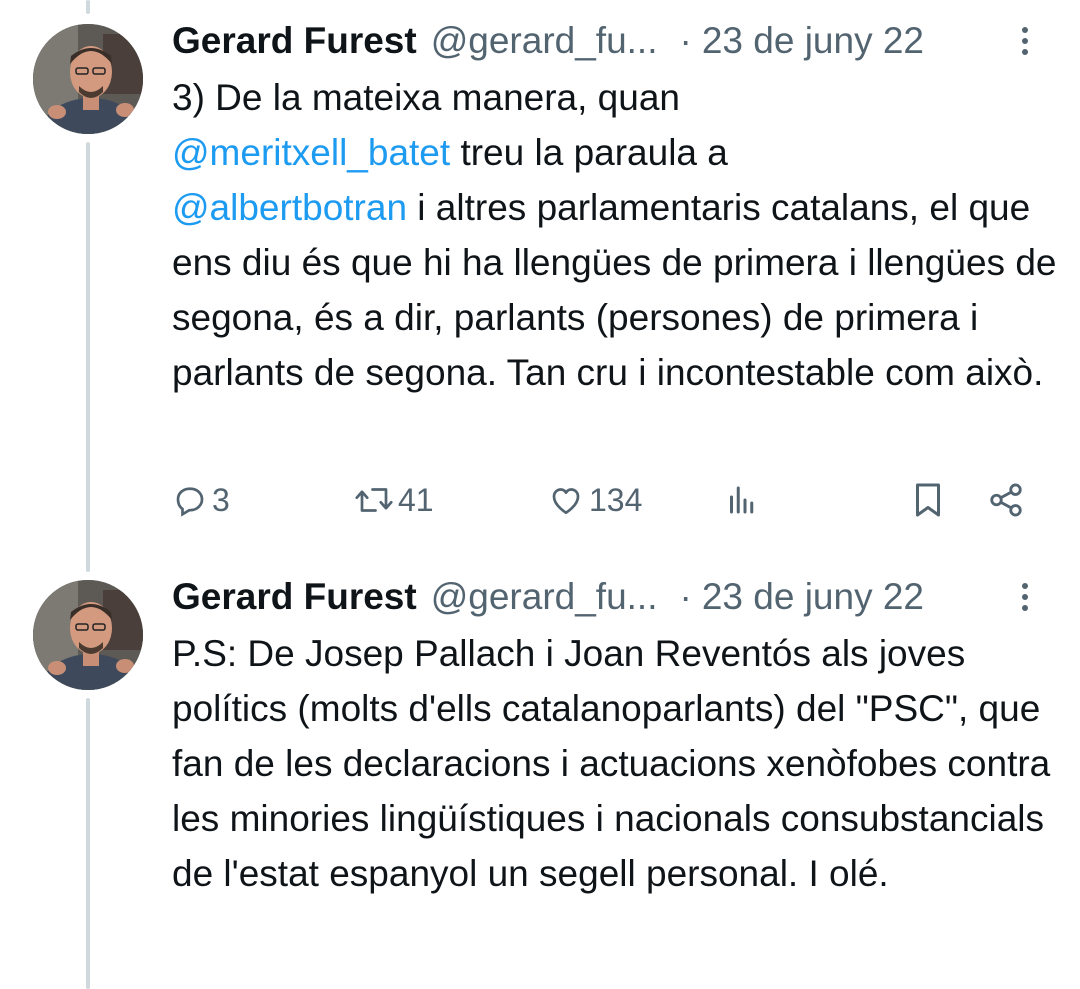 The height and width of the screenshot is (989, 1080). I want to click on share-icon, so click(1006, 500).